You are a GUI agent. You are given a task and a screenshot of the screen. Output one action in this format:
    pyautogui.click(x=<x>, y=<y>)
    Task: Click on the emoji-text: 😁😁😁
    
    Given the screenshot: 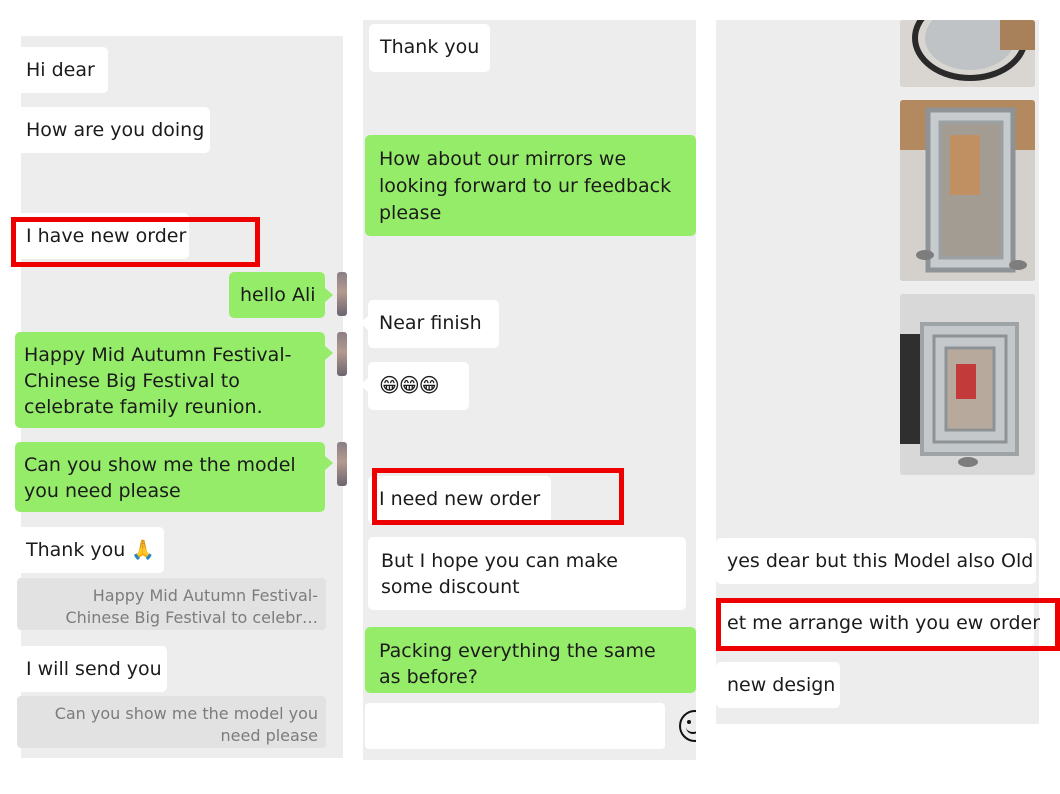 What is the action you would take?
    pyautogui.click(x=409, y=385)
    